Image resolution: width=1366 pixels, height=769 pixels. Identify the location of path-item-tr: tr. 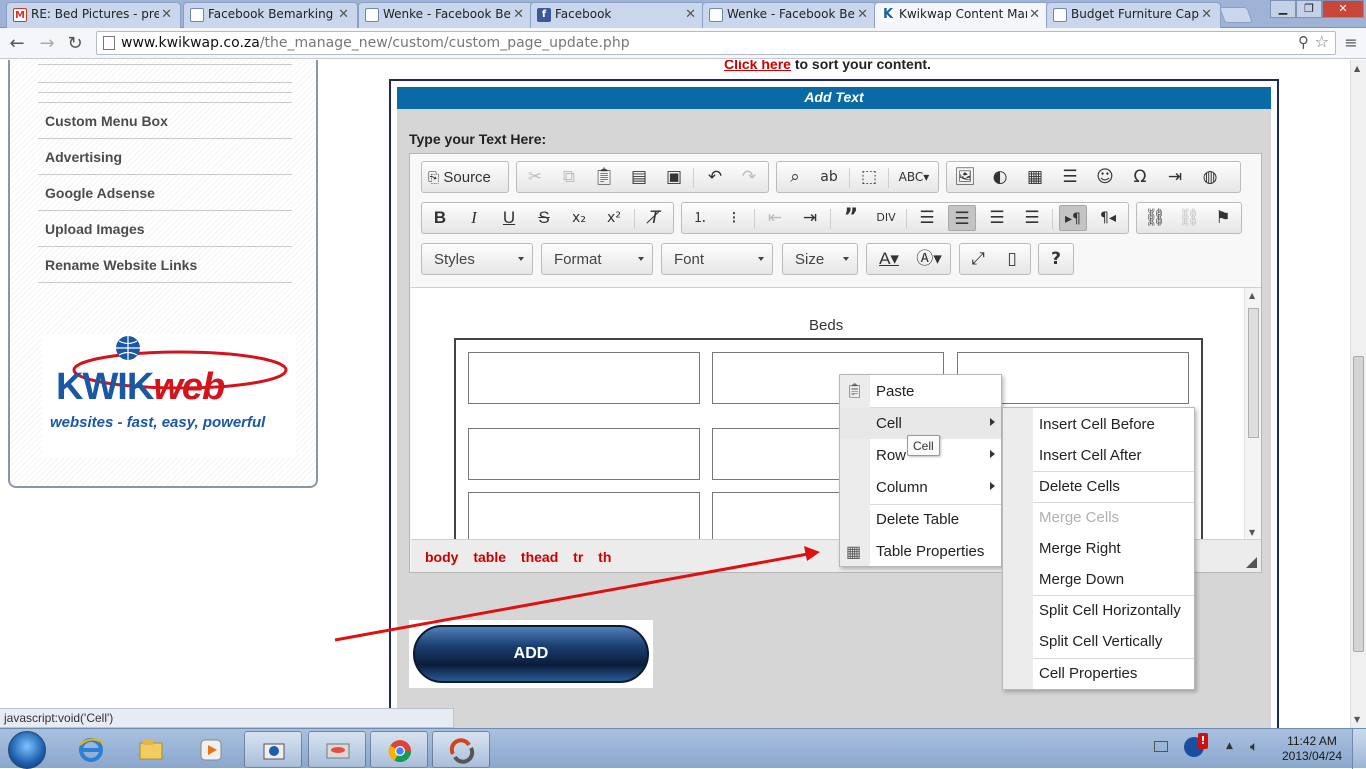
(578, 557).